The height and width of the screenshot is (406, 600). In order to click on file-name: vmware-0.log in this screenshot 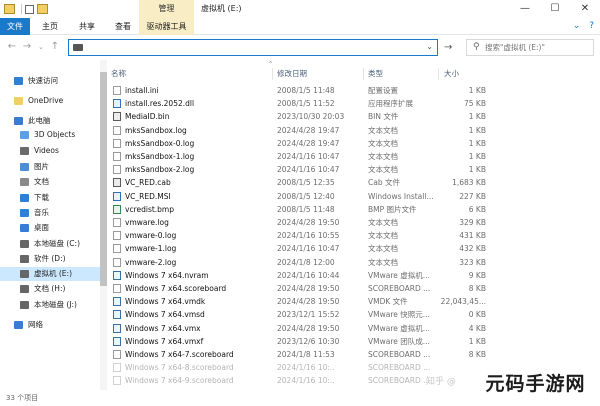, I will do `click(151, 236)`.